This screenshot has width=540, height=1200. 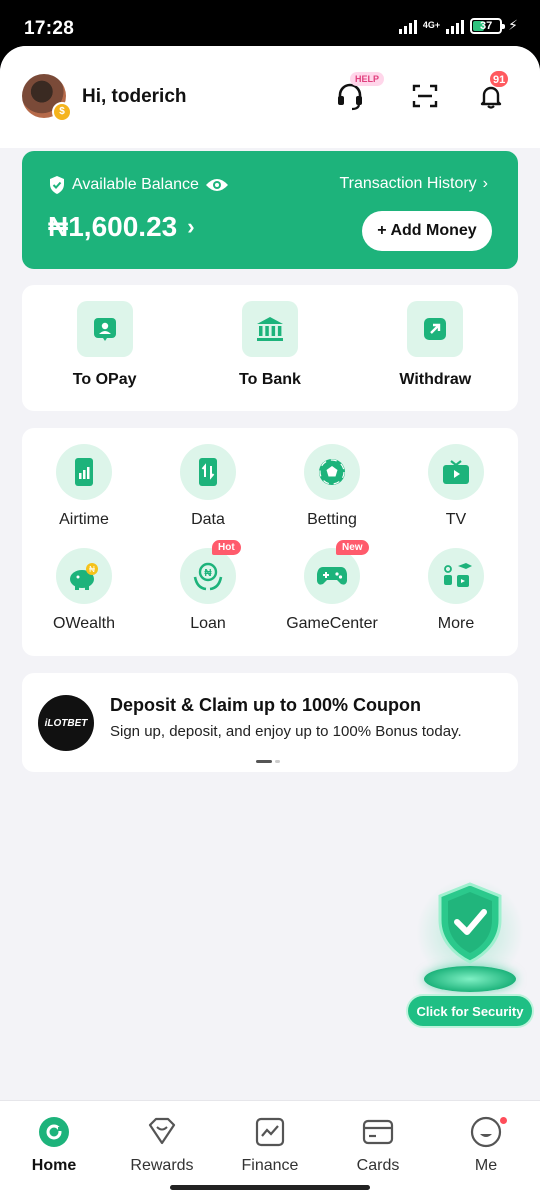 I want to click on service-label: GameCenter, so click(x=332, y=623).